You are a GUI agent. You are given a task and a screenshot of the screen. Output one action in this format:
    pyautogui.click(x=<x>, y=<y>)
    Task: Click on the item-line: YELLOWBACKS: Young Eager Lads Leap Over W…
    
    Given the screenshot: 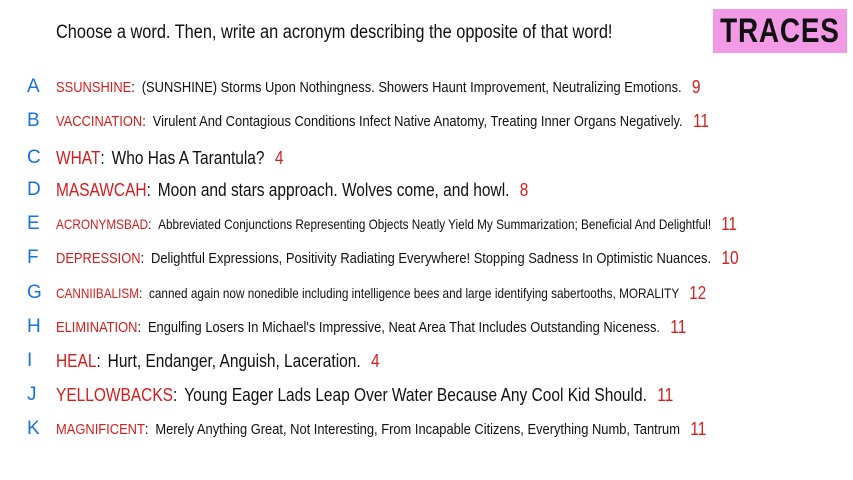 What is the action you would take?
    pyautogui.click(x=364, y=395)
    